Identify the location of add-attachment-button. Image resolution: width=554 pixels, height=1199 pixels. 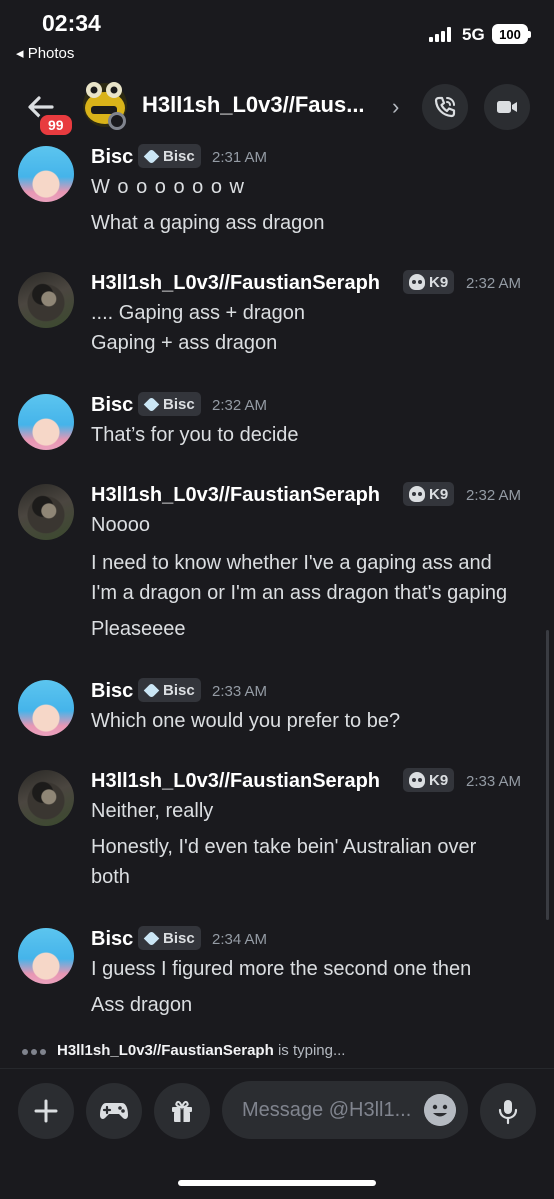
(46, 1111).